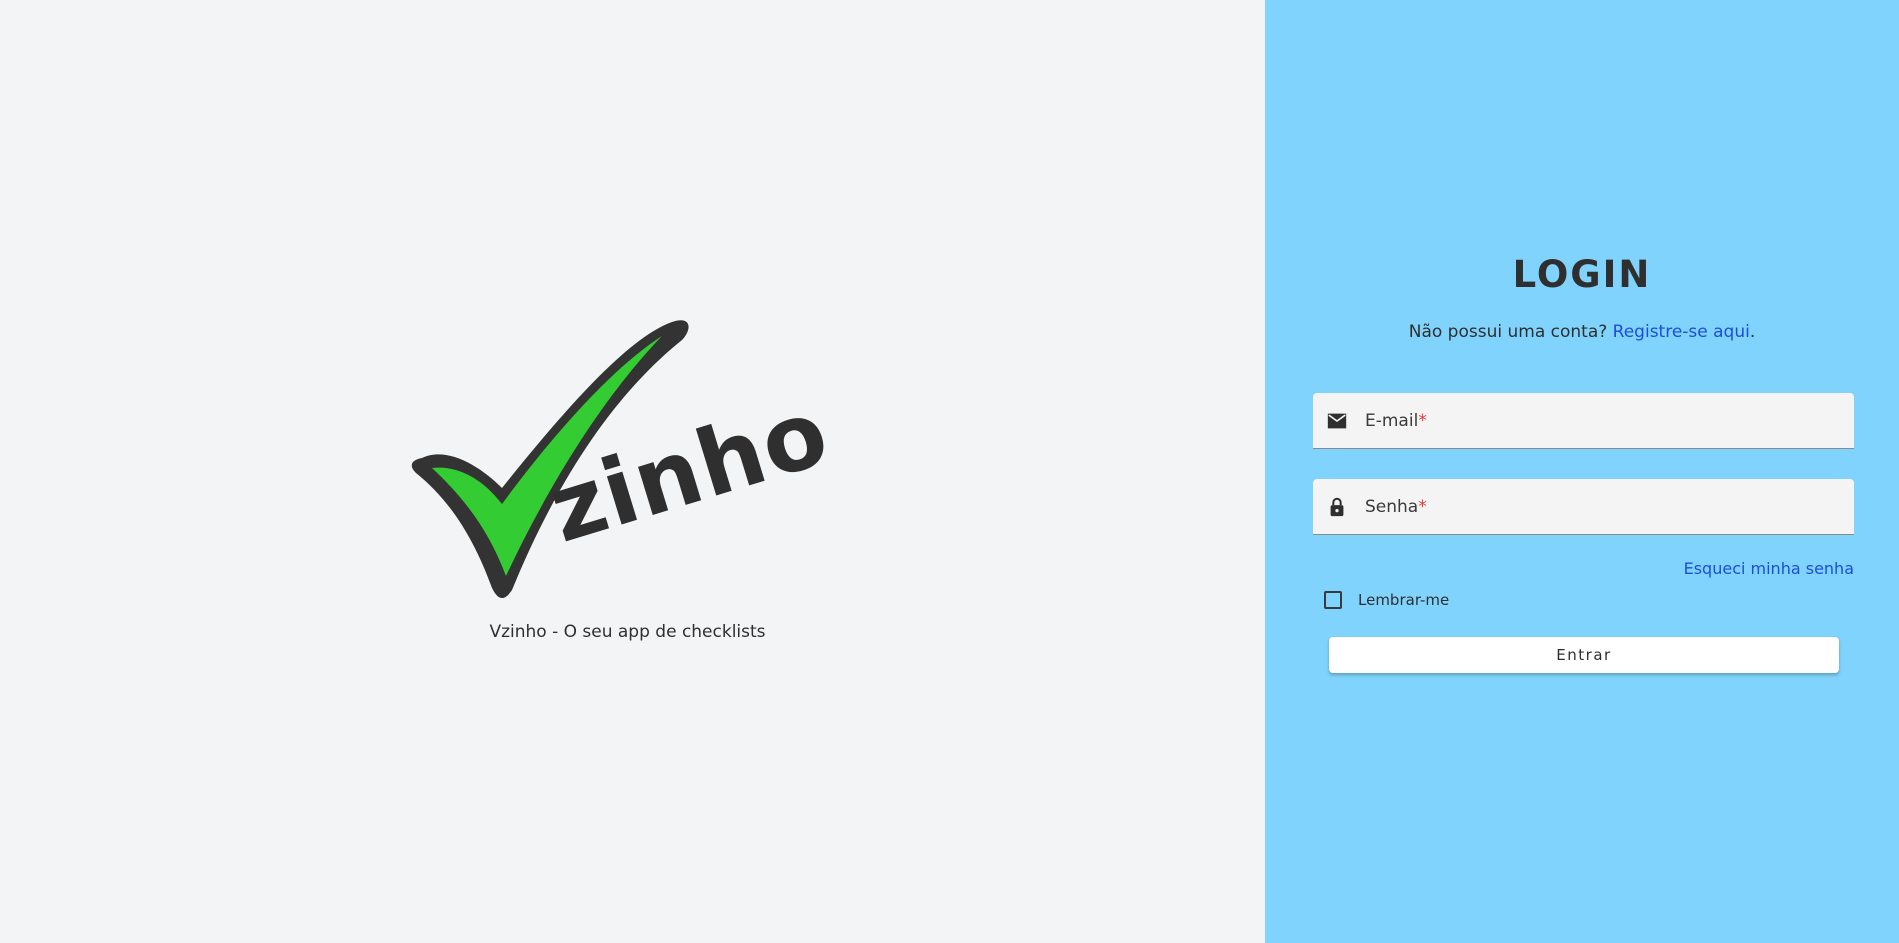  What do you see at coordinates (1337, 421) in the screenshot?
I see `mail-icon` at bounding box center [1337, 421].